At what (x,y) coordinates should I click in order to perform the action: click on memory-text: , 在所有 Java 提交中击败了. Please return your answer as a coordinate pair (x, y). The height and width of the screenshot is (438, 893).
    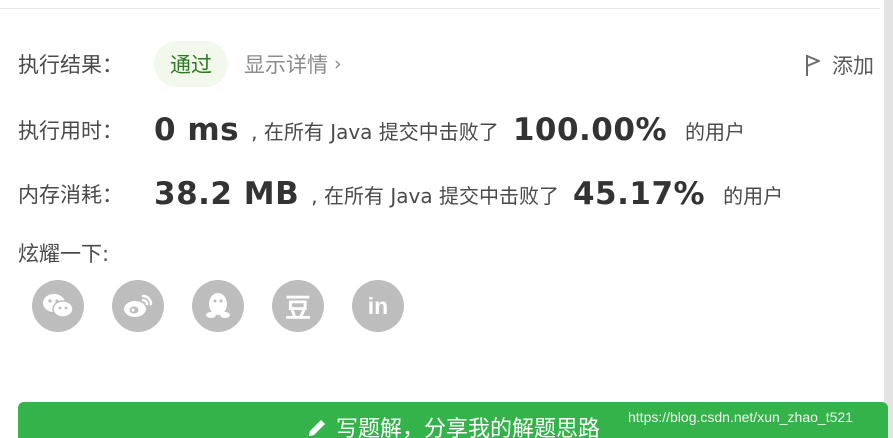
    Looking at the image, I should click on (435, 195).